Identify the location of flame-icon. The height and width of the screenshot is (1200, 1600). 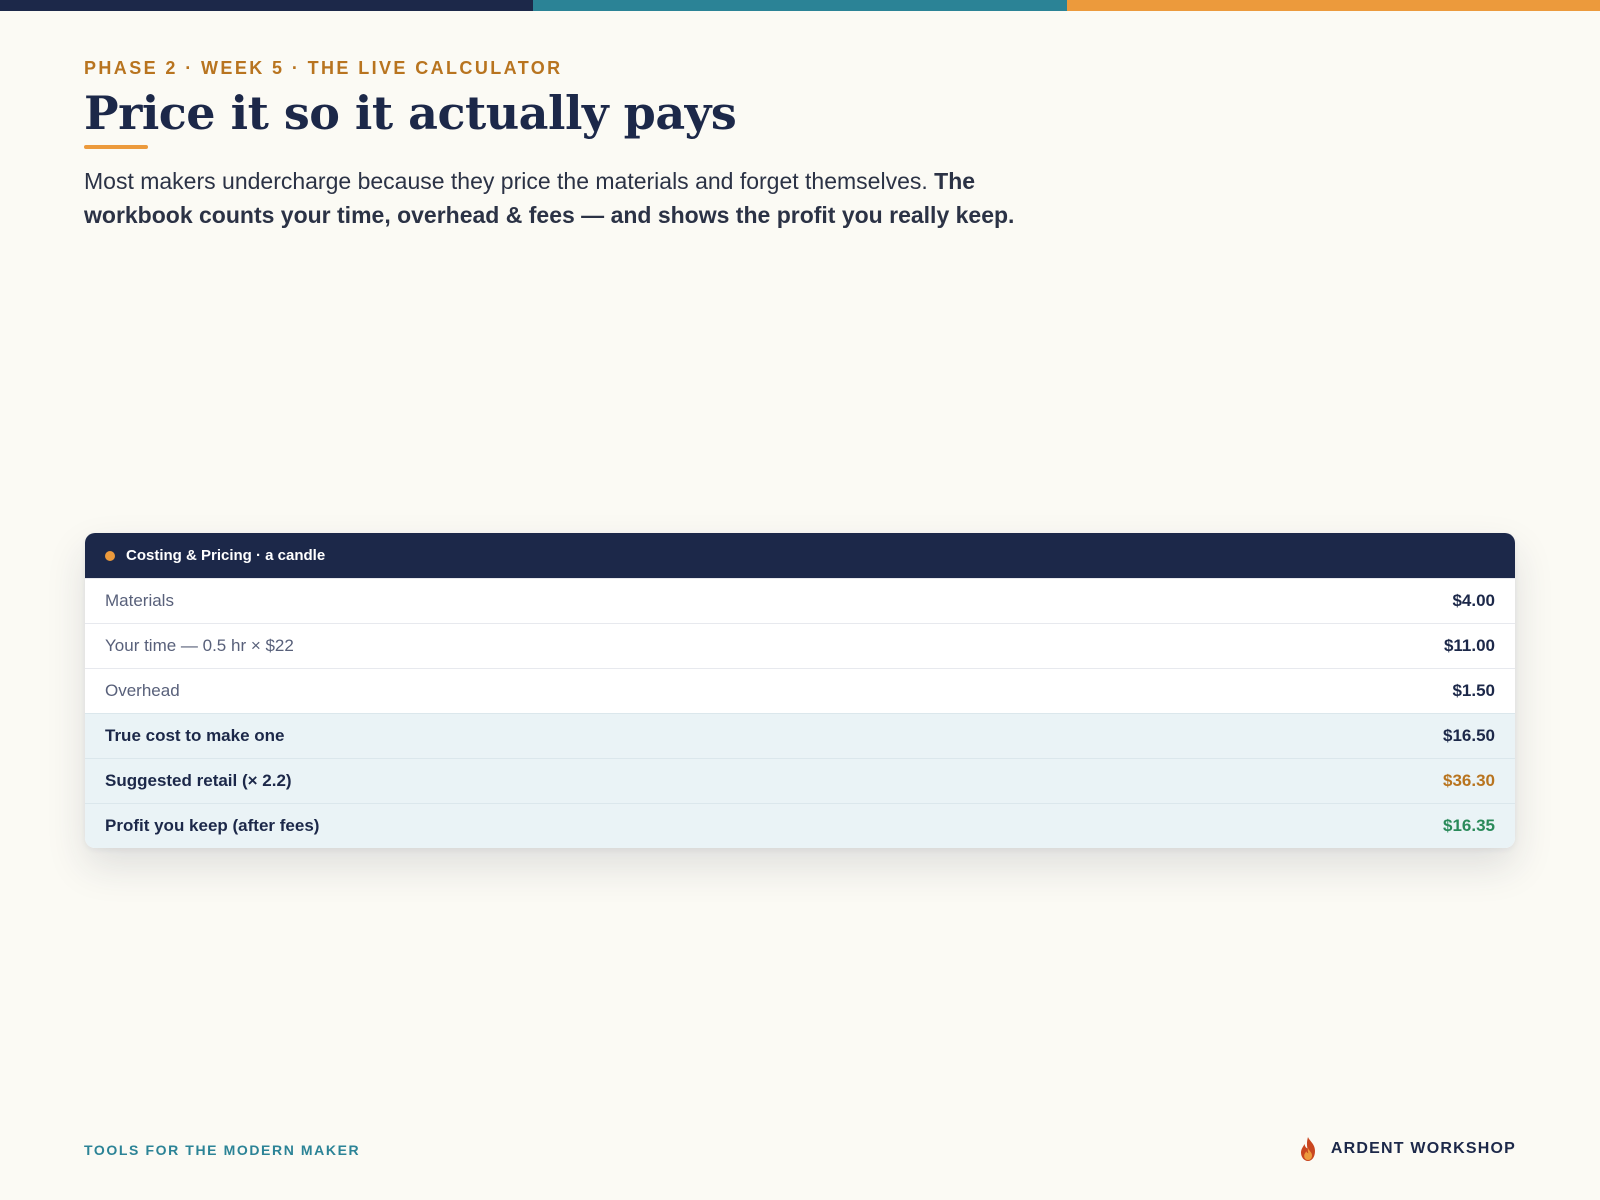
(1307, 1149).